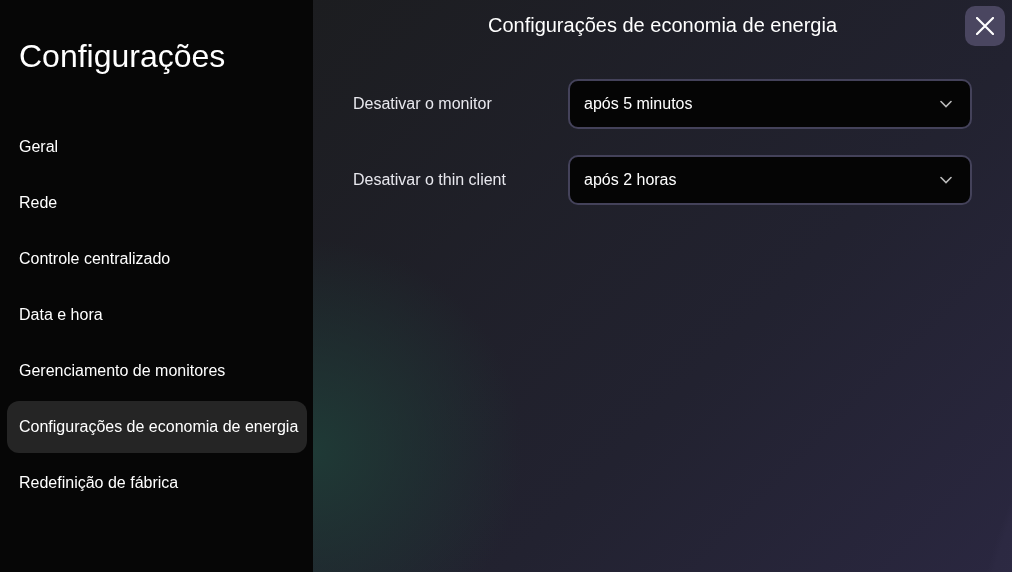  Describe the element at coordinates (662, 25) in the screenshot. I see `panel-title: Configurações de economia de energia` at that location.